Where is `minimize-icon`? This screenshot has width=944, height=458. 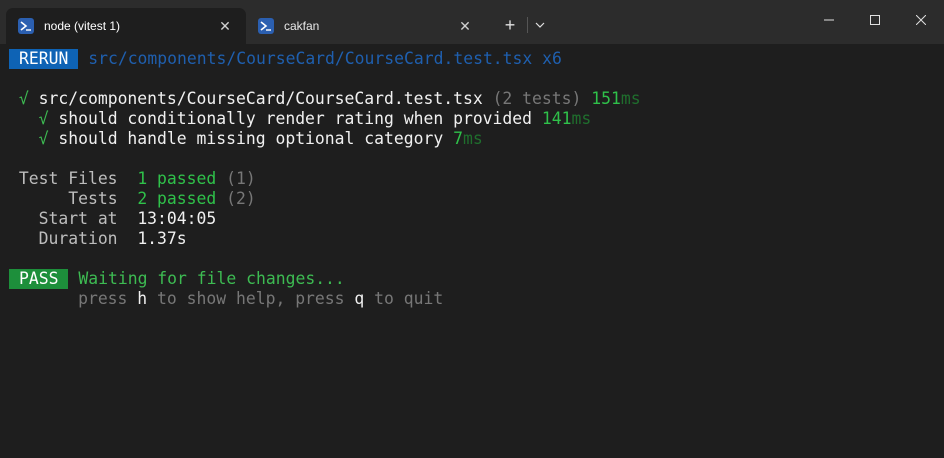
minimize-icon is located at coordinates (829, 20).